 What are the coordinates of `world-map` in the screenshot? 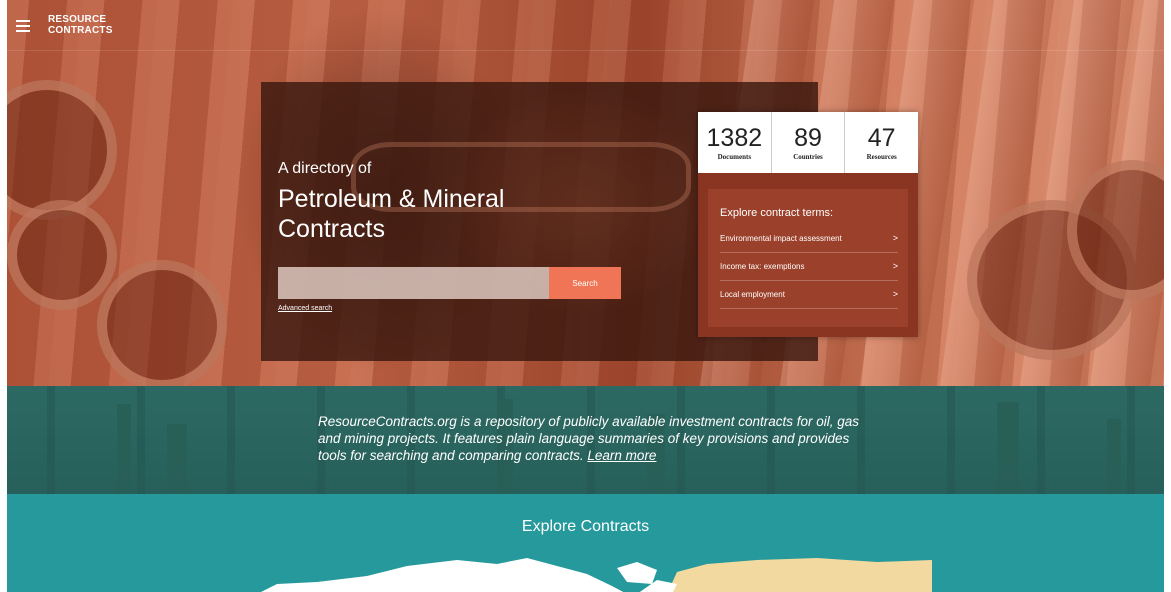 It's located at (594, 573).